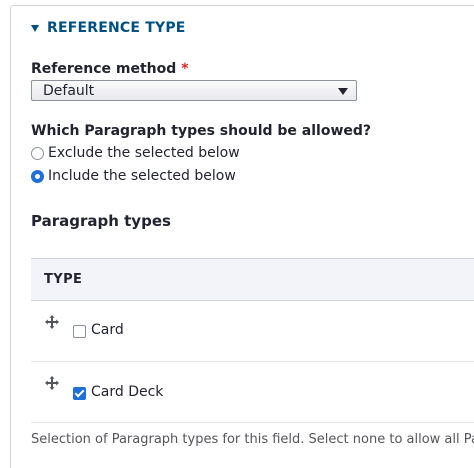 Image resolution: width=474 pixels, height=468 pixels. Describe the element at coordinates (252, 392) in the screenshot. I see `table-row: Card Deck` at that location.